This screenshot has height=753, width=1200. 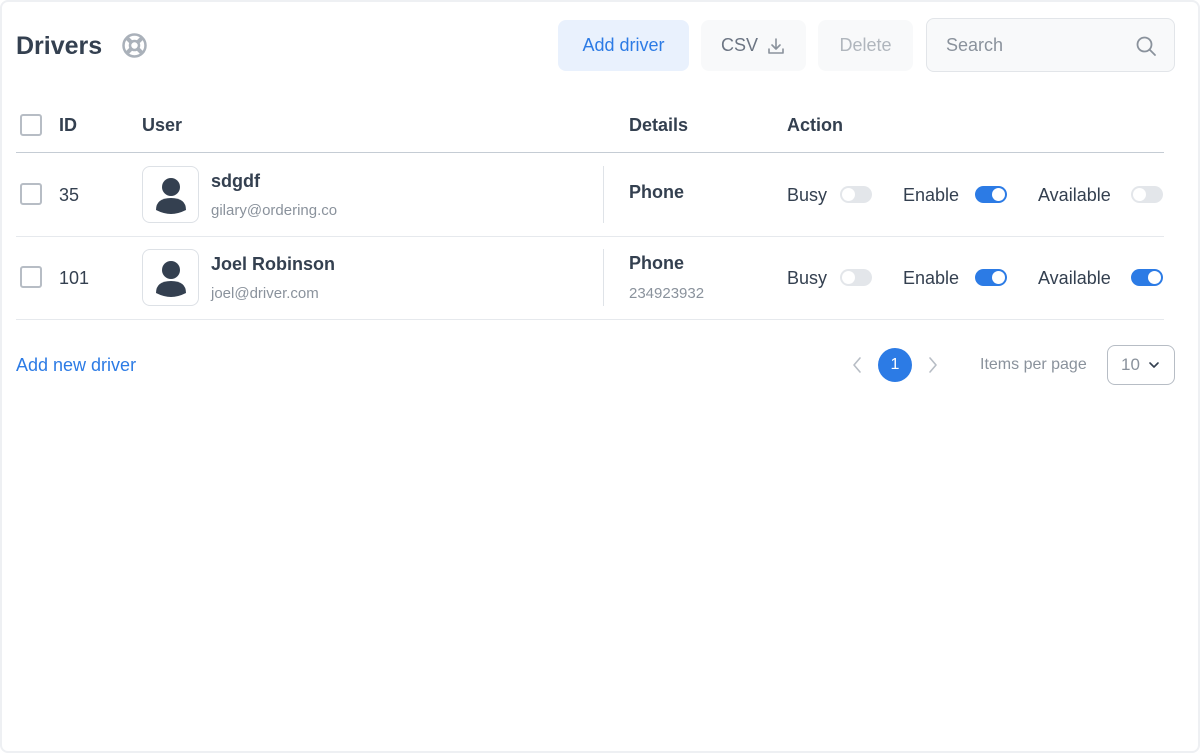 I want to click on delete-label: Delete, so click(x=865, y=45).